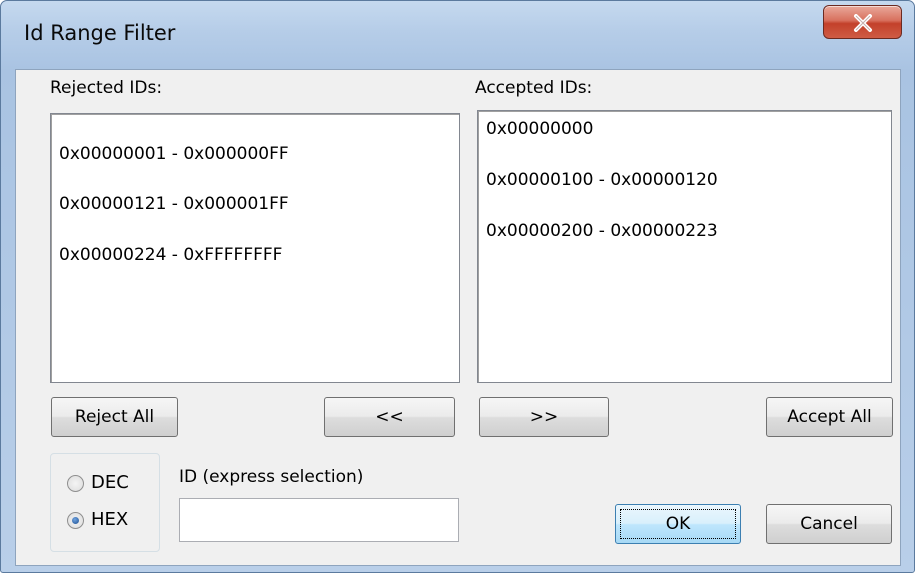  Describe the element at coordinates (829, 417) in the screenshot. I see `accept-all-button: Accept All` at that location.